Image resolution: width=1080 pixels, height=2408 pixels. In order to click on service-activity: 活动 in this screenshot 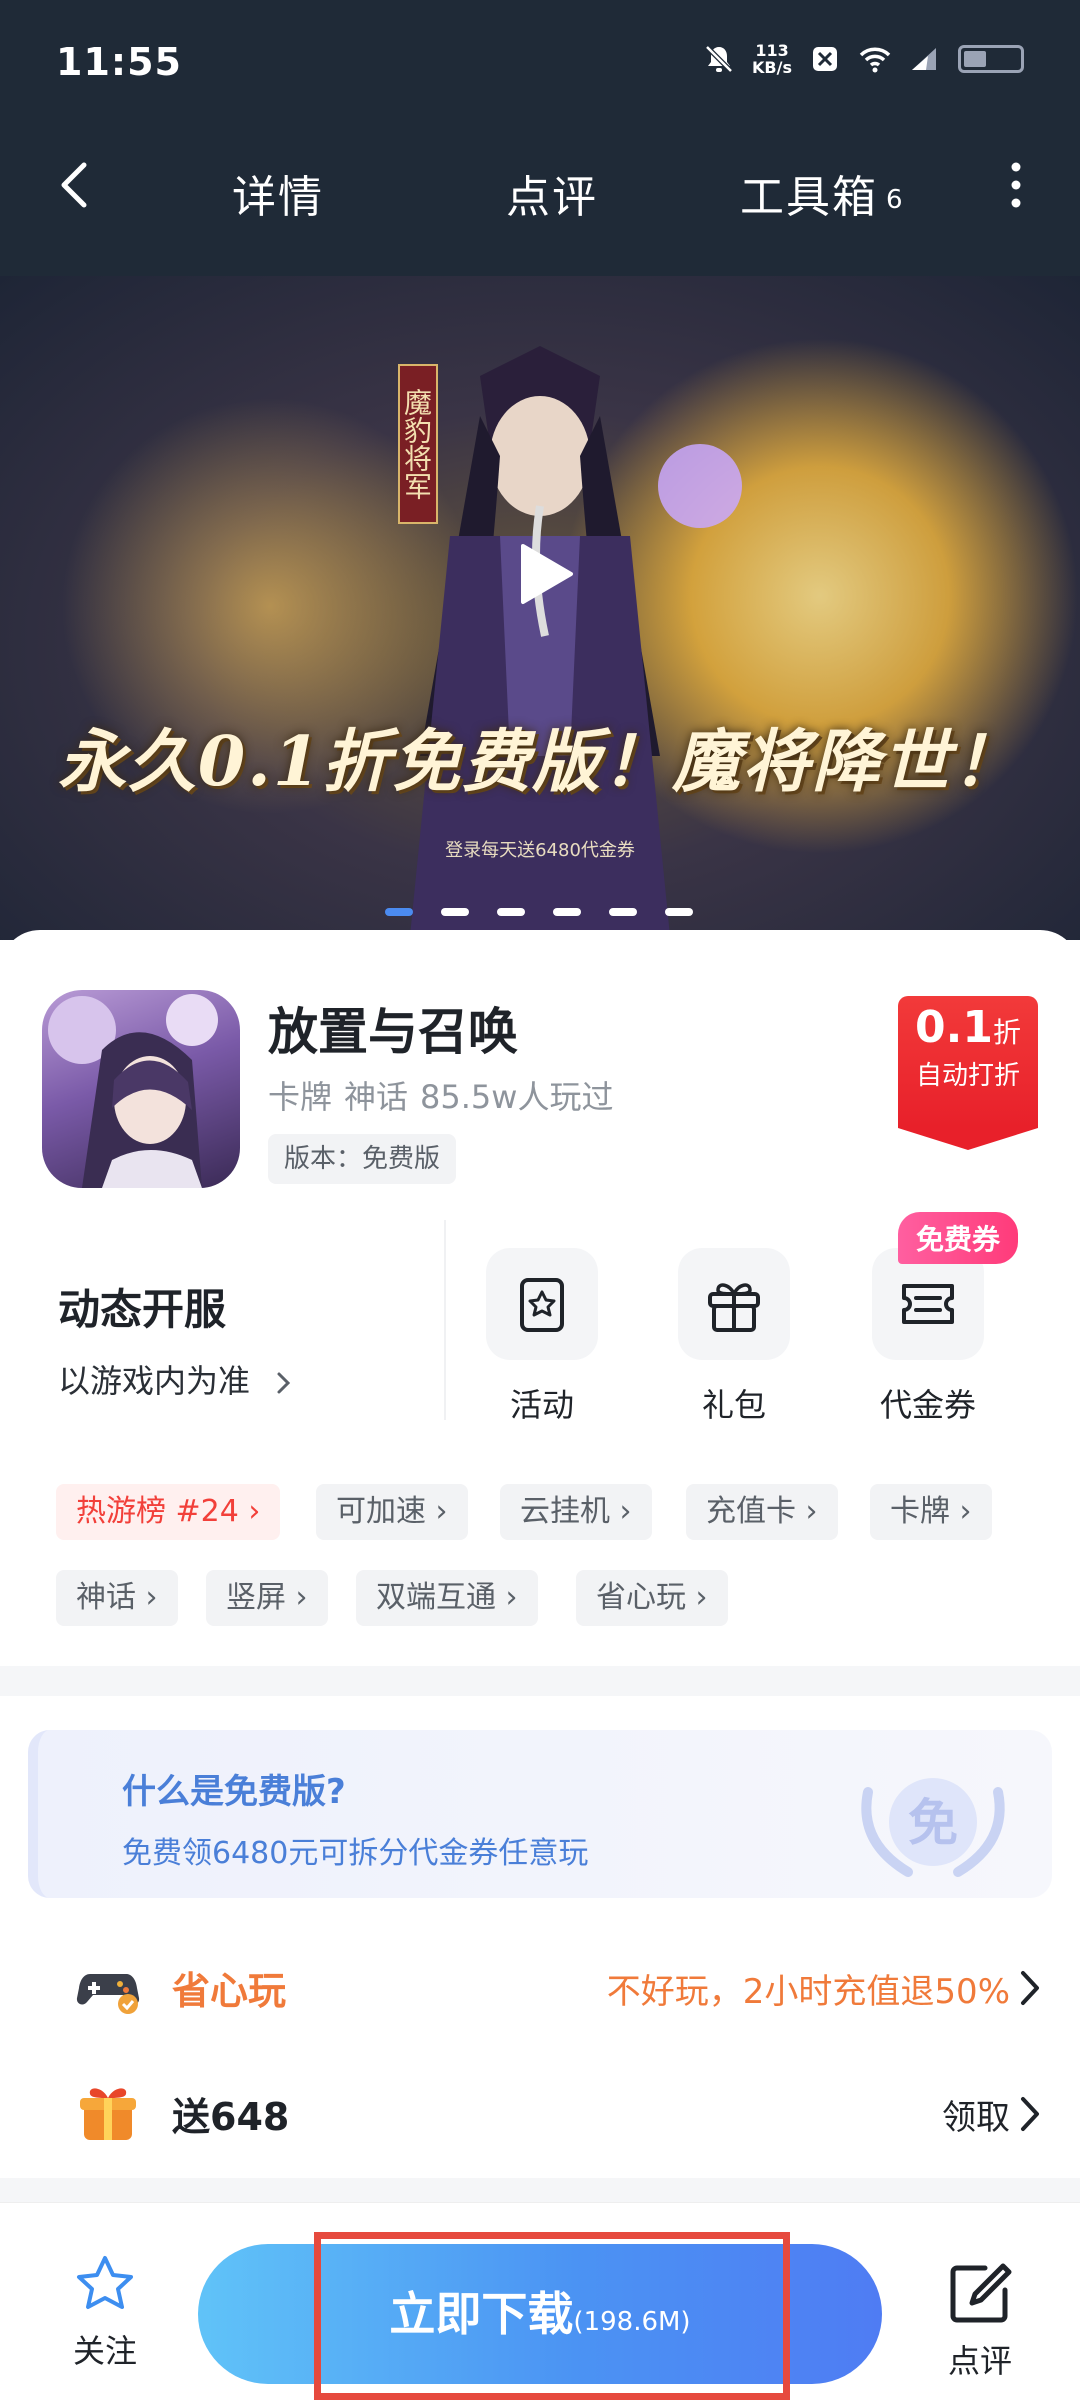, I will do `click(542, 1337)`.